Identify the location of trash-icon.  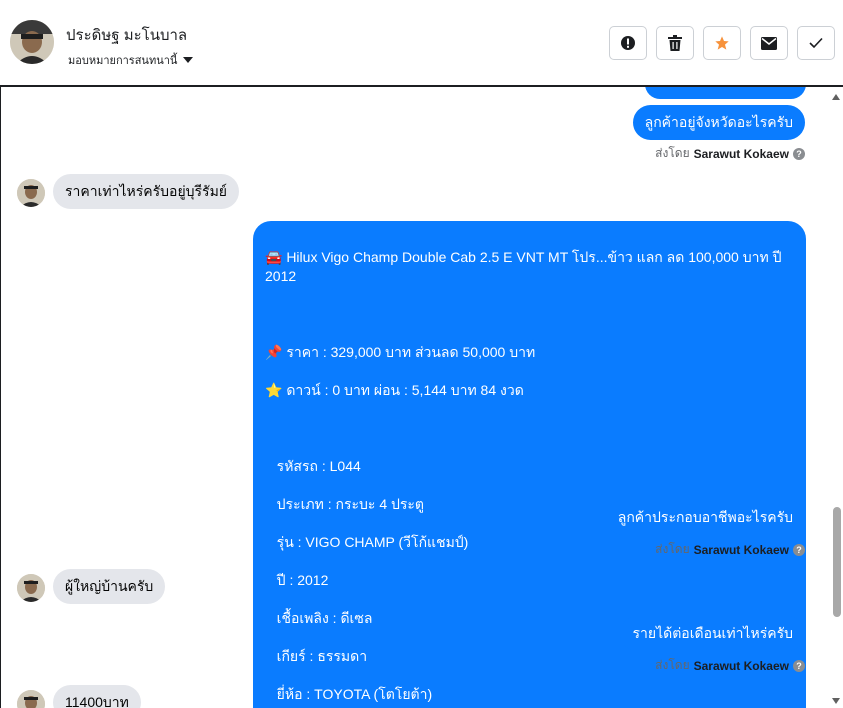
(675, 43).